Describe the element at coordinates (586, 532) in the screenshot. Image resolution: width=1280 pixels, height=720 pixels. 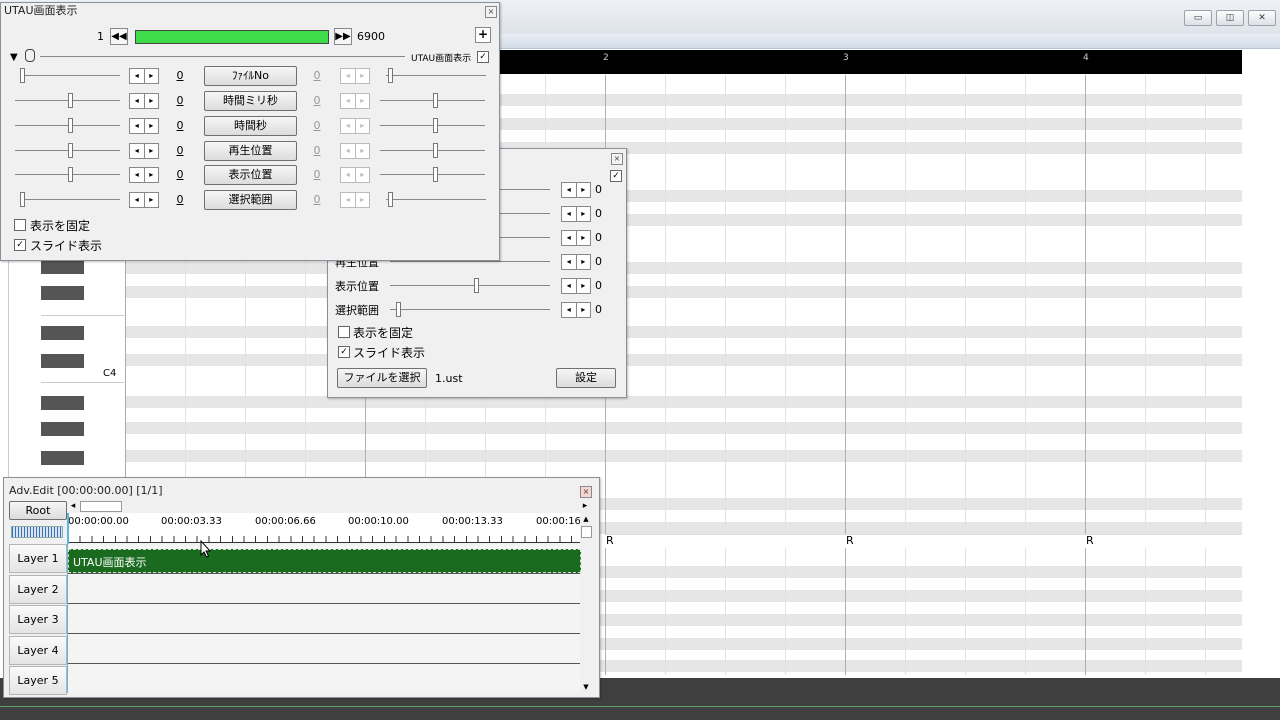
I see `vscroll-thumb` at that location.